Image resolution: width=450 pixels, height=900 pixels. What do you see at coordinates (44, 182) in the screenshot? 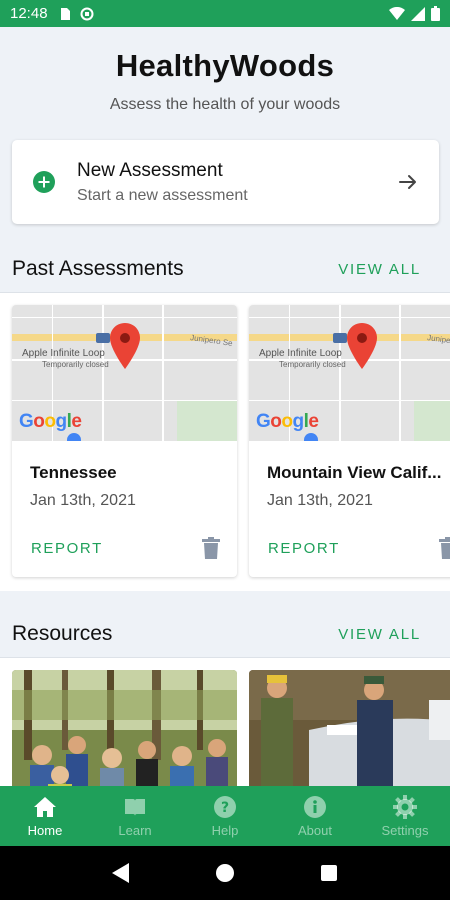
I see `add-circle-icon` at bounding box center [44, 182].